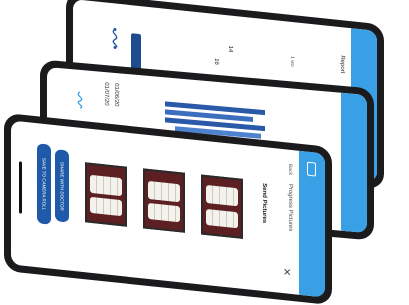 The image size is (409, 305). What do you see at coordinates (80, 100) in the screenshot?
I see `logo-icon-middle` at bounding box center [80, 100].